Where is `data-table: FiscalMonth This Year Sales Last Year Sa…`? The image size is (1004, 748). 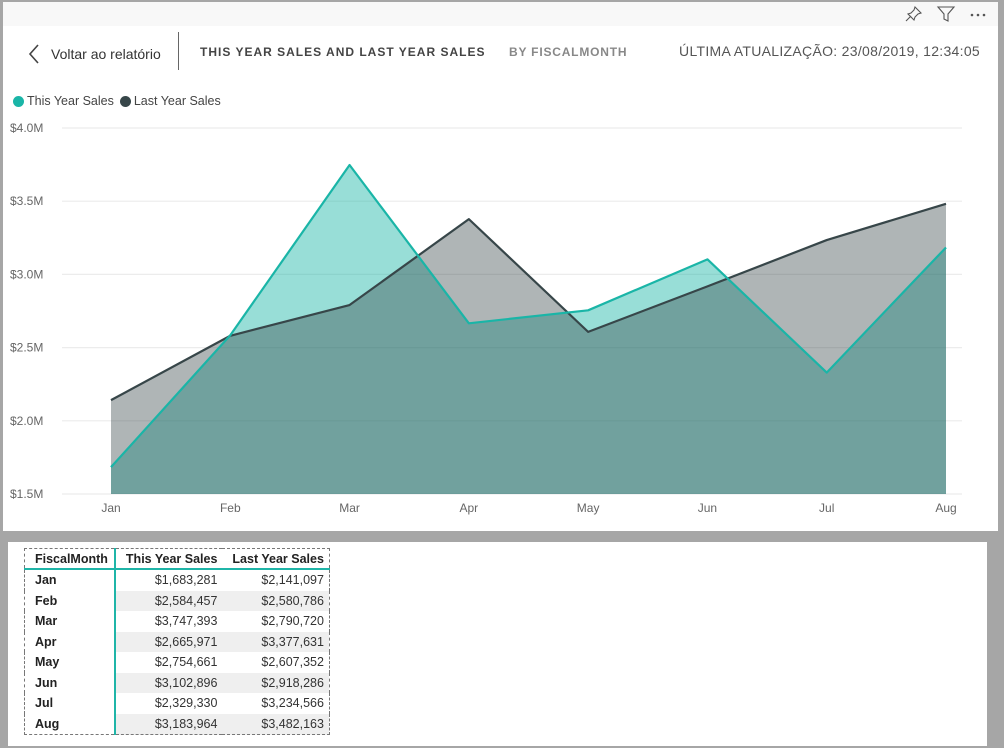
data-table: FiscalMonth This Year Sales Last Year Sa… is located at coordinates (177, 641).